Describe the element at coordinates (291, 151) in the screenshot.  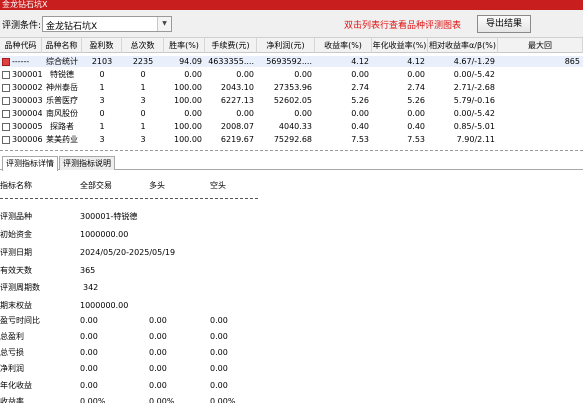
I see `splitter` at that location.